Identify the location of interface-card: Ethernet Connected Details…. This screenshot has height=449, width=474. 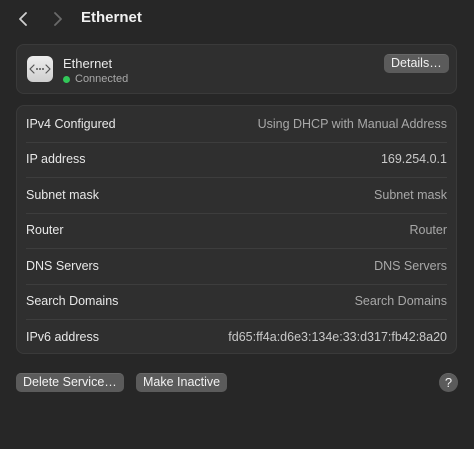
(236, 69).